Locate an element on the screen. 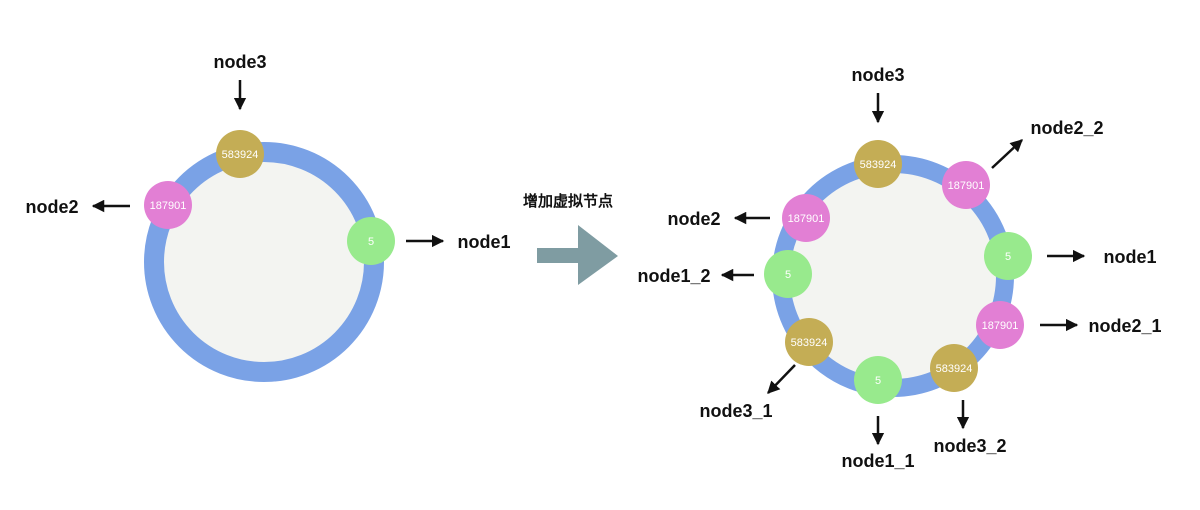 The image size is (1200, 510). left-node1-label: node1 is located at coordinates (483, 242).